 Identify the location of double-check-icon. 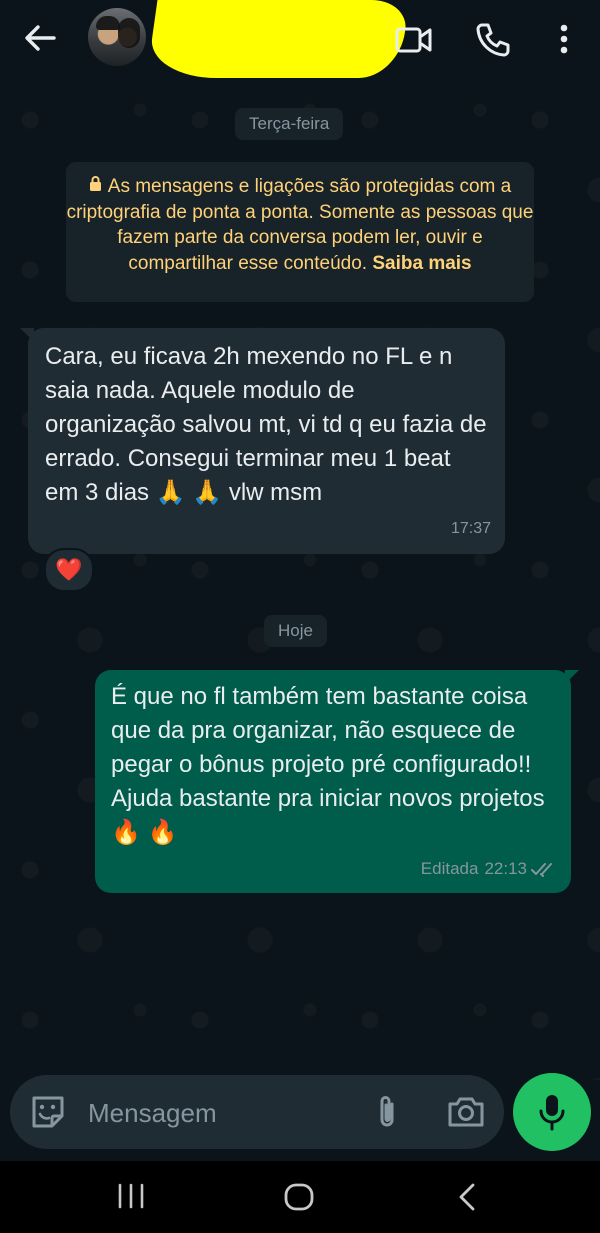
(541, 870).